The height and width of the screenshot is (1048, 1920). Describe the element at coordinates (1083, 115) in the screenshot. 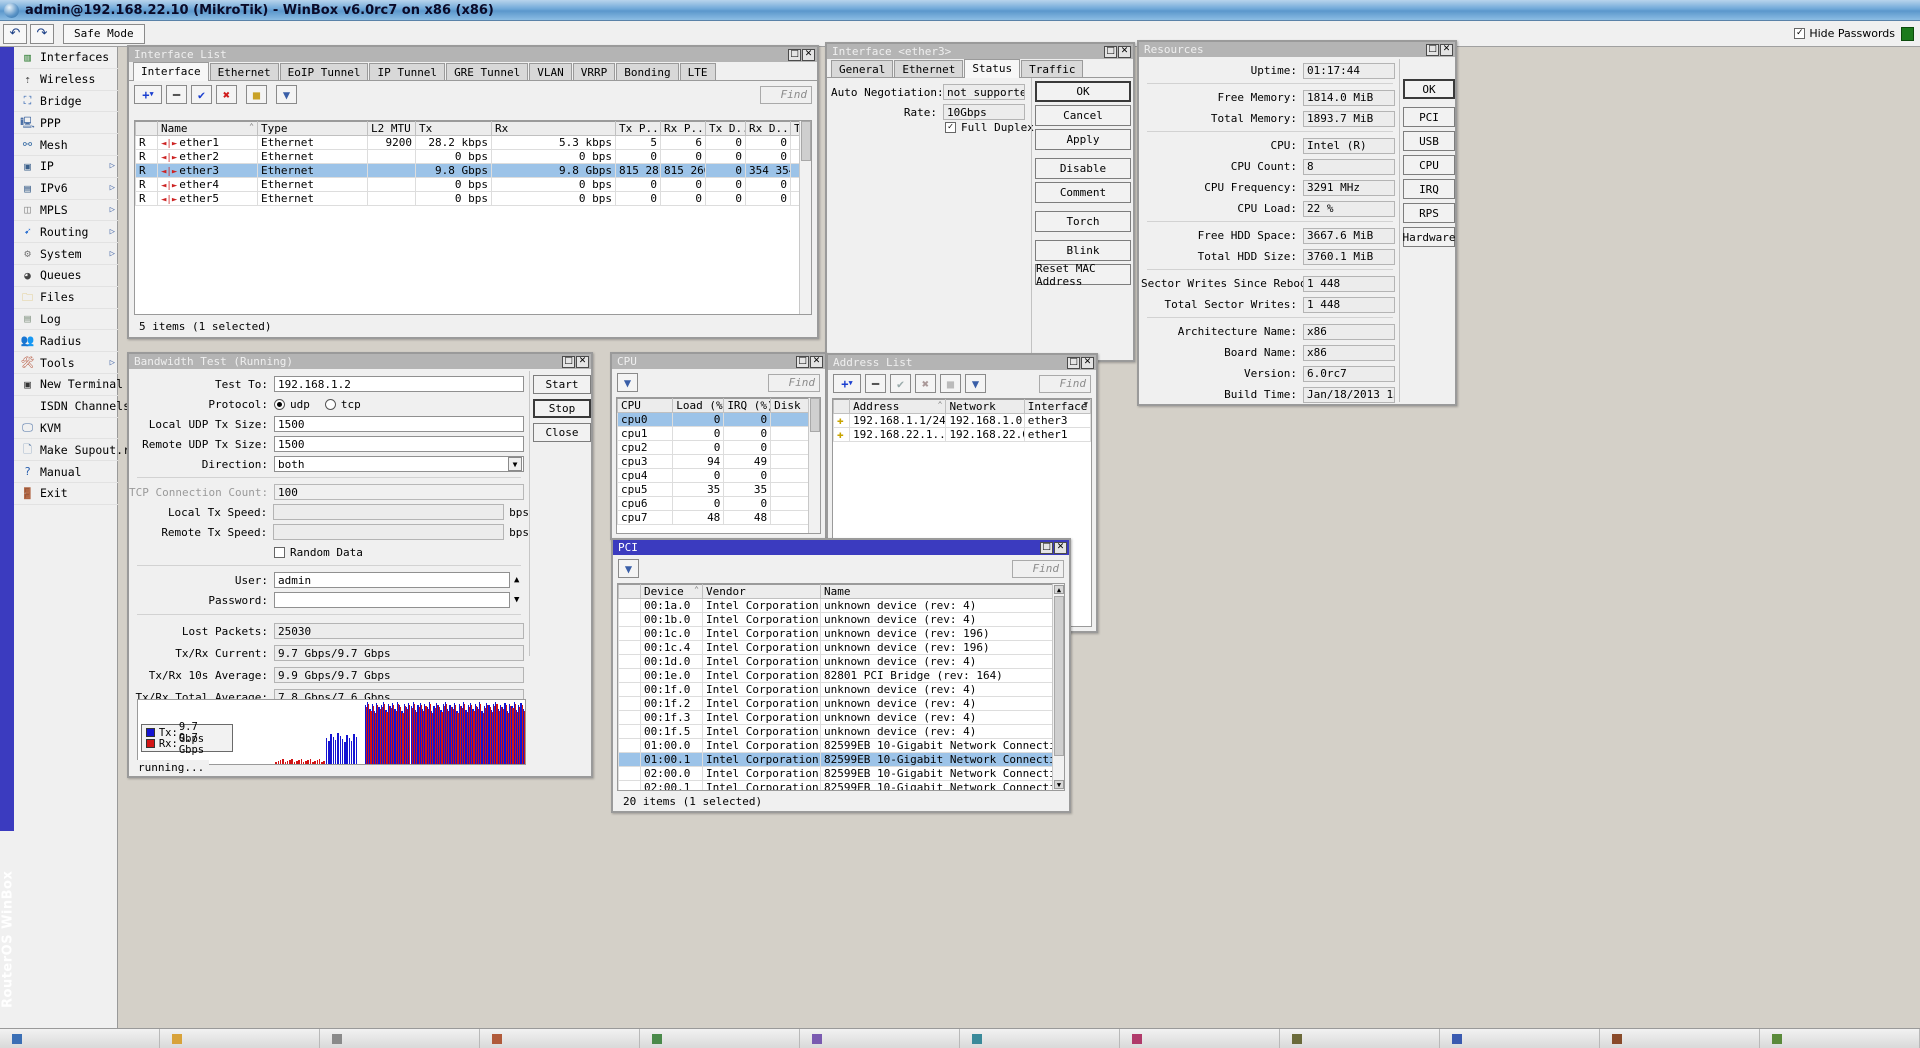

I see `cancel-button: Cancel` at that location.